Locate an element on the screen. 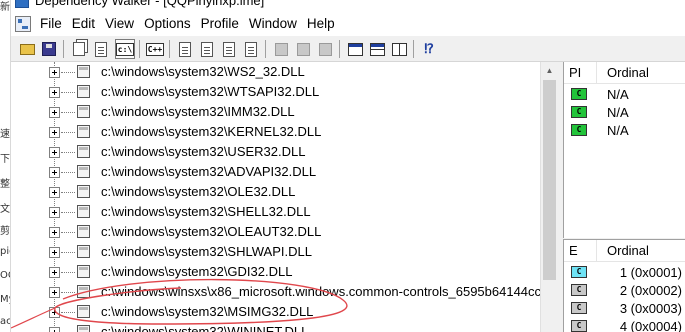 This screenshot has height=332, width=685. imports-pane: PI Ordinal C N/A C N/A C N/A is located at coordinates (624, 150).